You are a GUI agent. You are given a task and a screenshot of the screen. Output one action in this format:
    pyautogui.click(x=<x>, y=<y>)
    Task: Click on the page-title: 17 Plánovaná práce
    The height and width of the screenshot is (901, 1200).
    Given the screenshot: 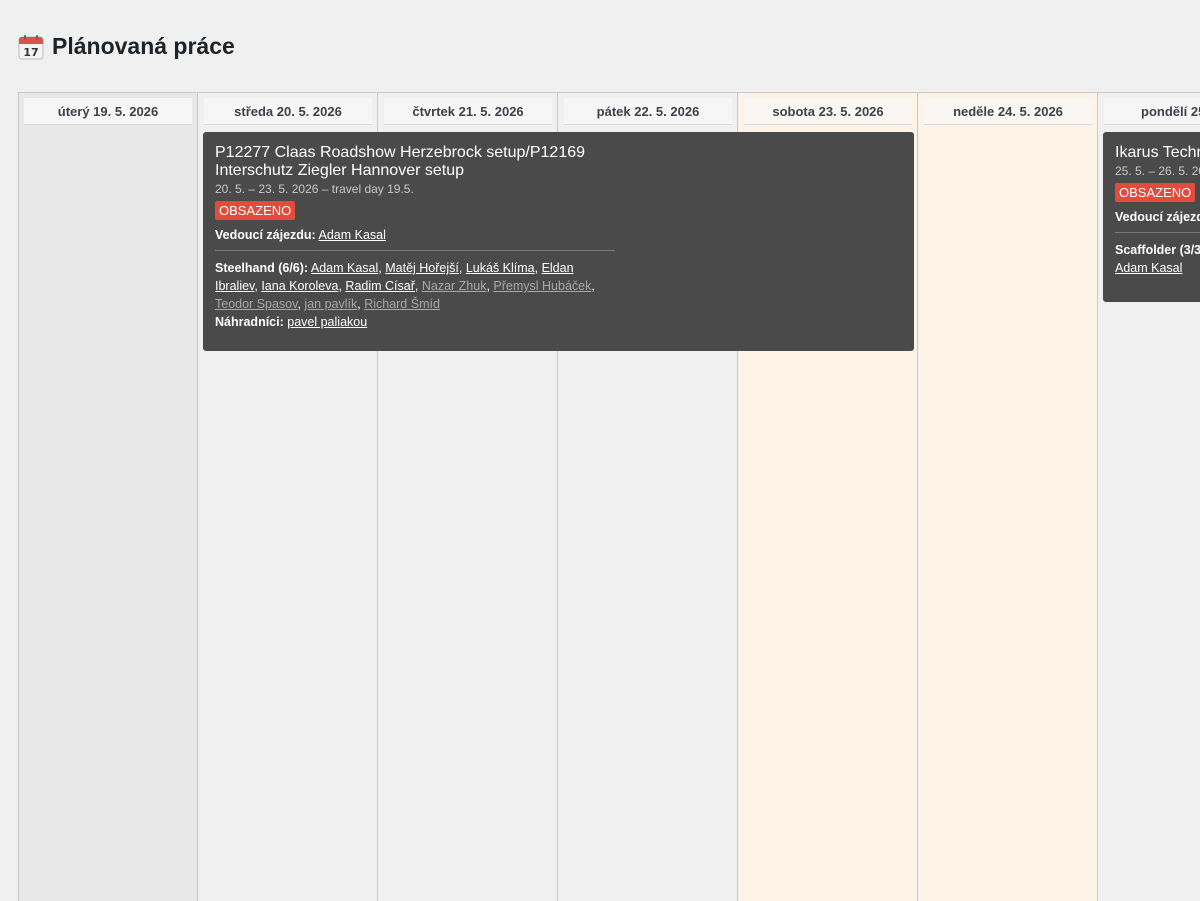 What is the action you would take?
    pyautogui.click(x=126, y=46)
    